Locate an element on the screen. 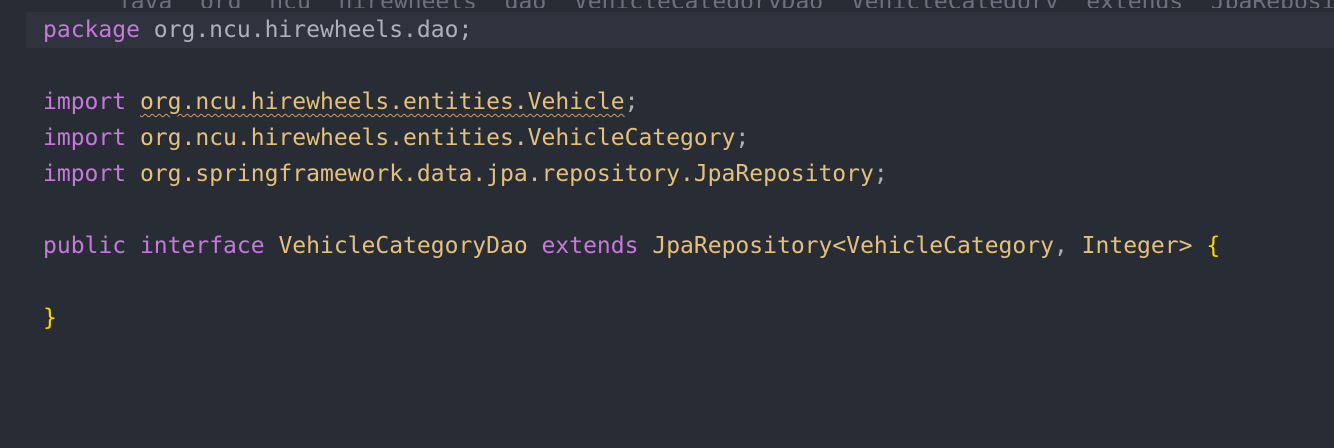 This screenshot has width=1334, height=448. code-line-closing-brace: } is located at coordinates (667, 318).